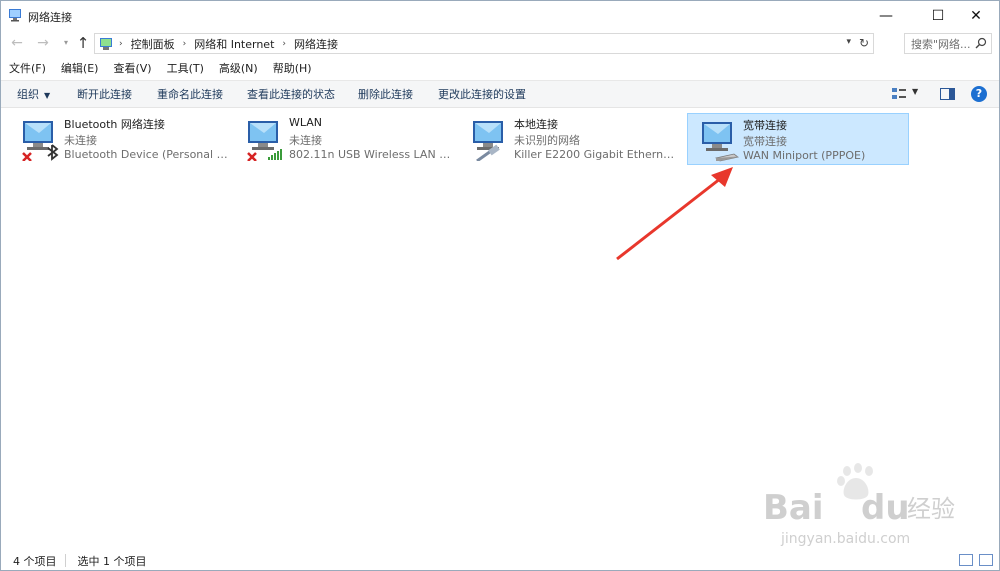  Describe the element at coordinates (27, 69) in the screenshot. I see `menu-file: 文件(F)` at that location.